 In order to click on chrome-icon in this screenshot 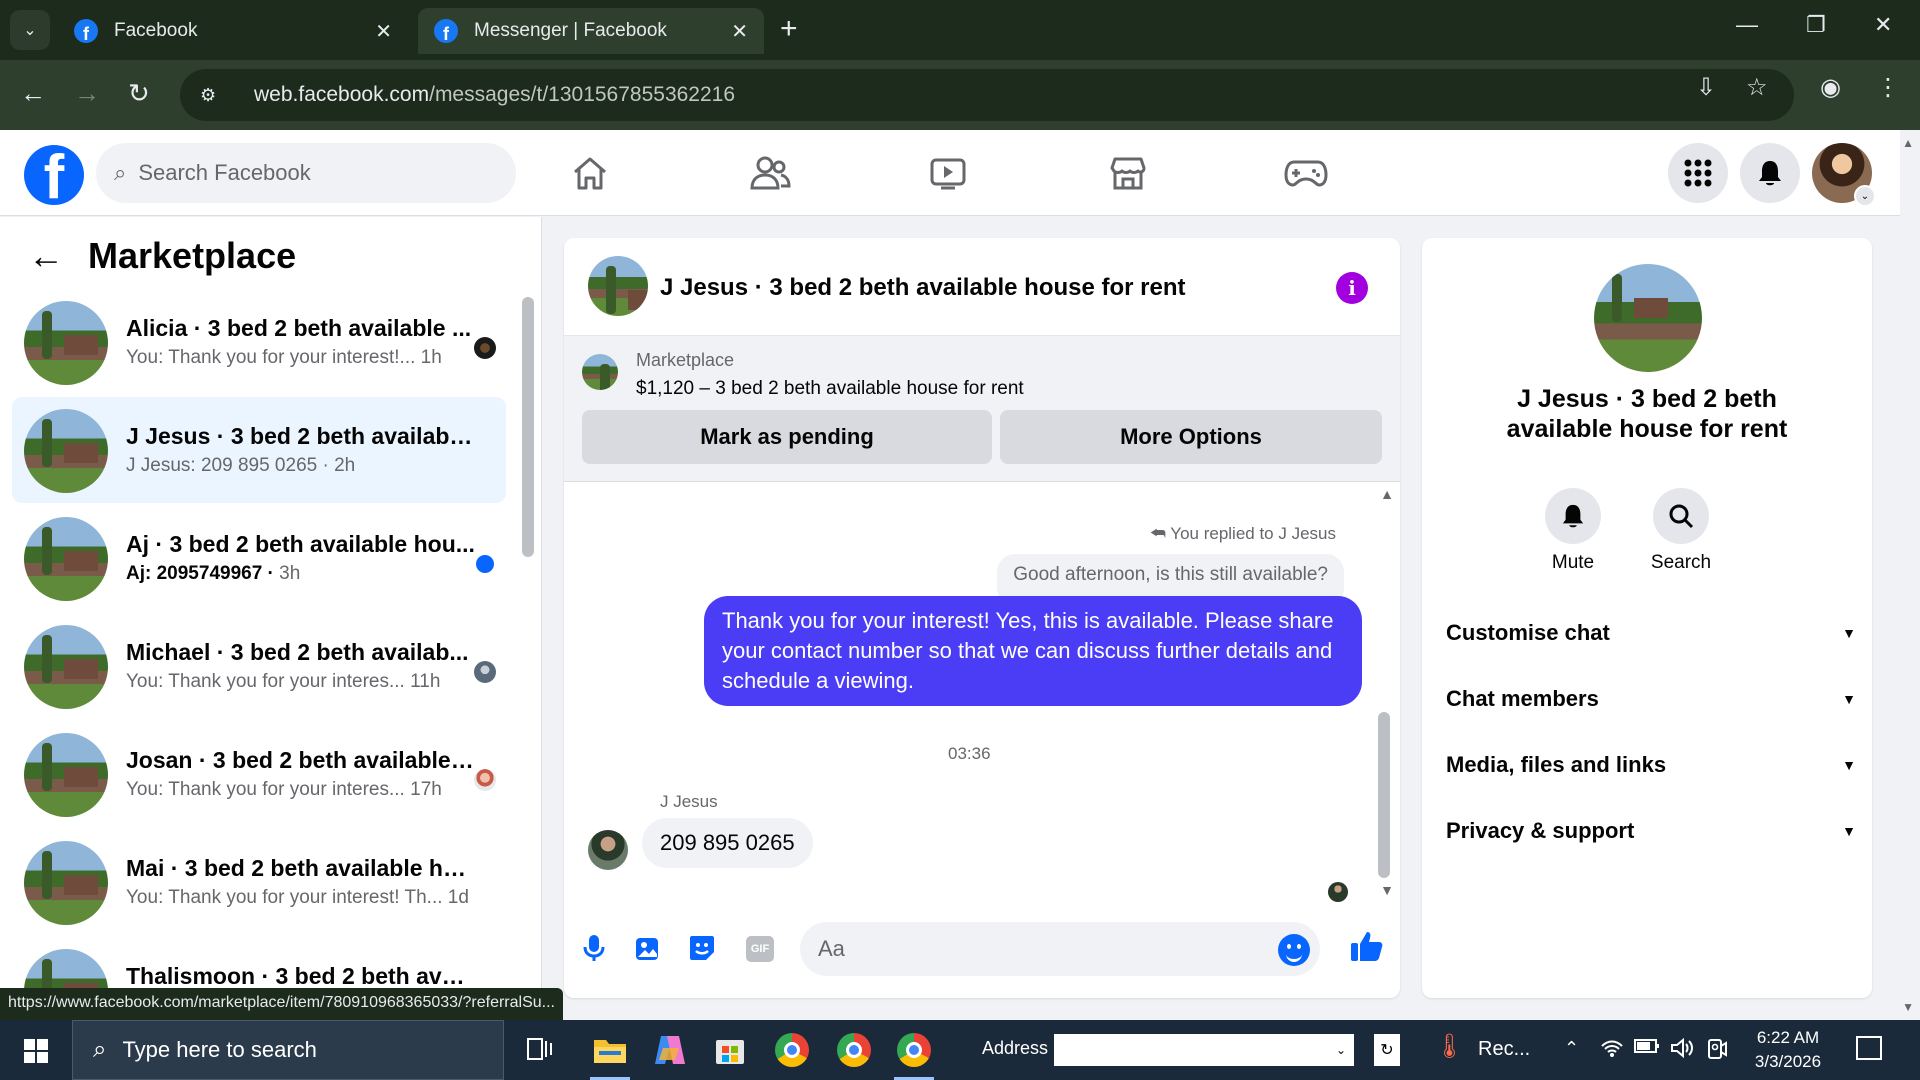, I will do `click(792, 1050)`.